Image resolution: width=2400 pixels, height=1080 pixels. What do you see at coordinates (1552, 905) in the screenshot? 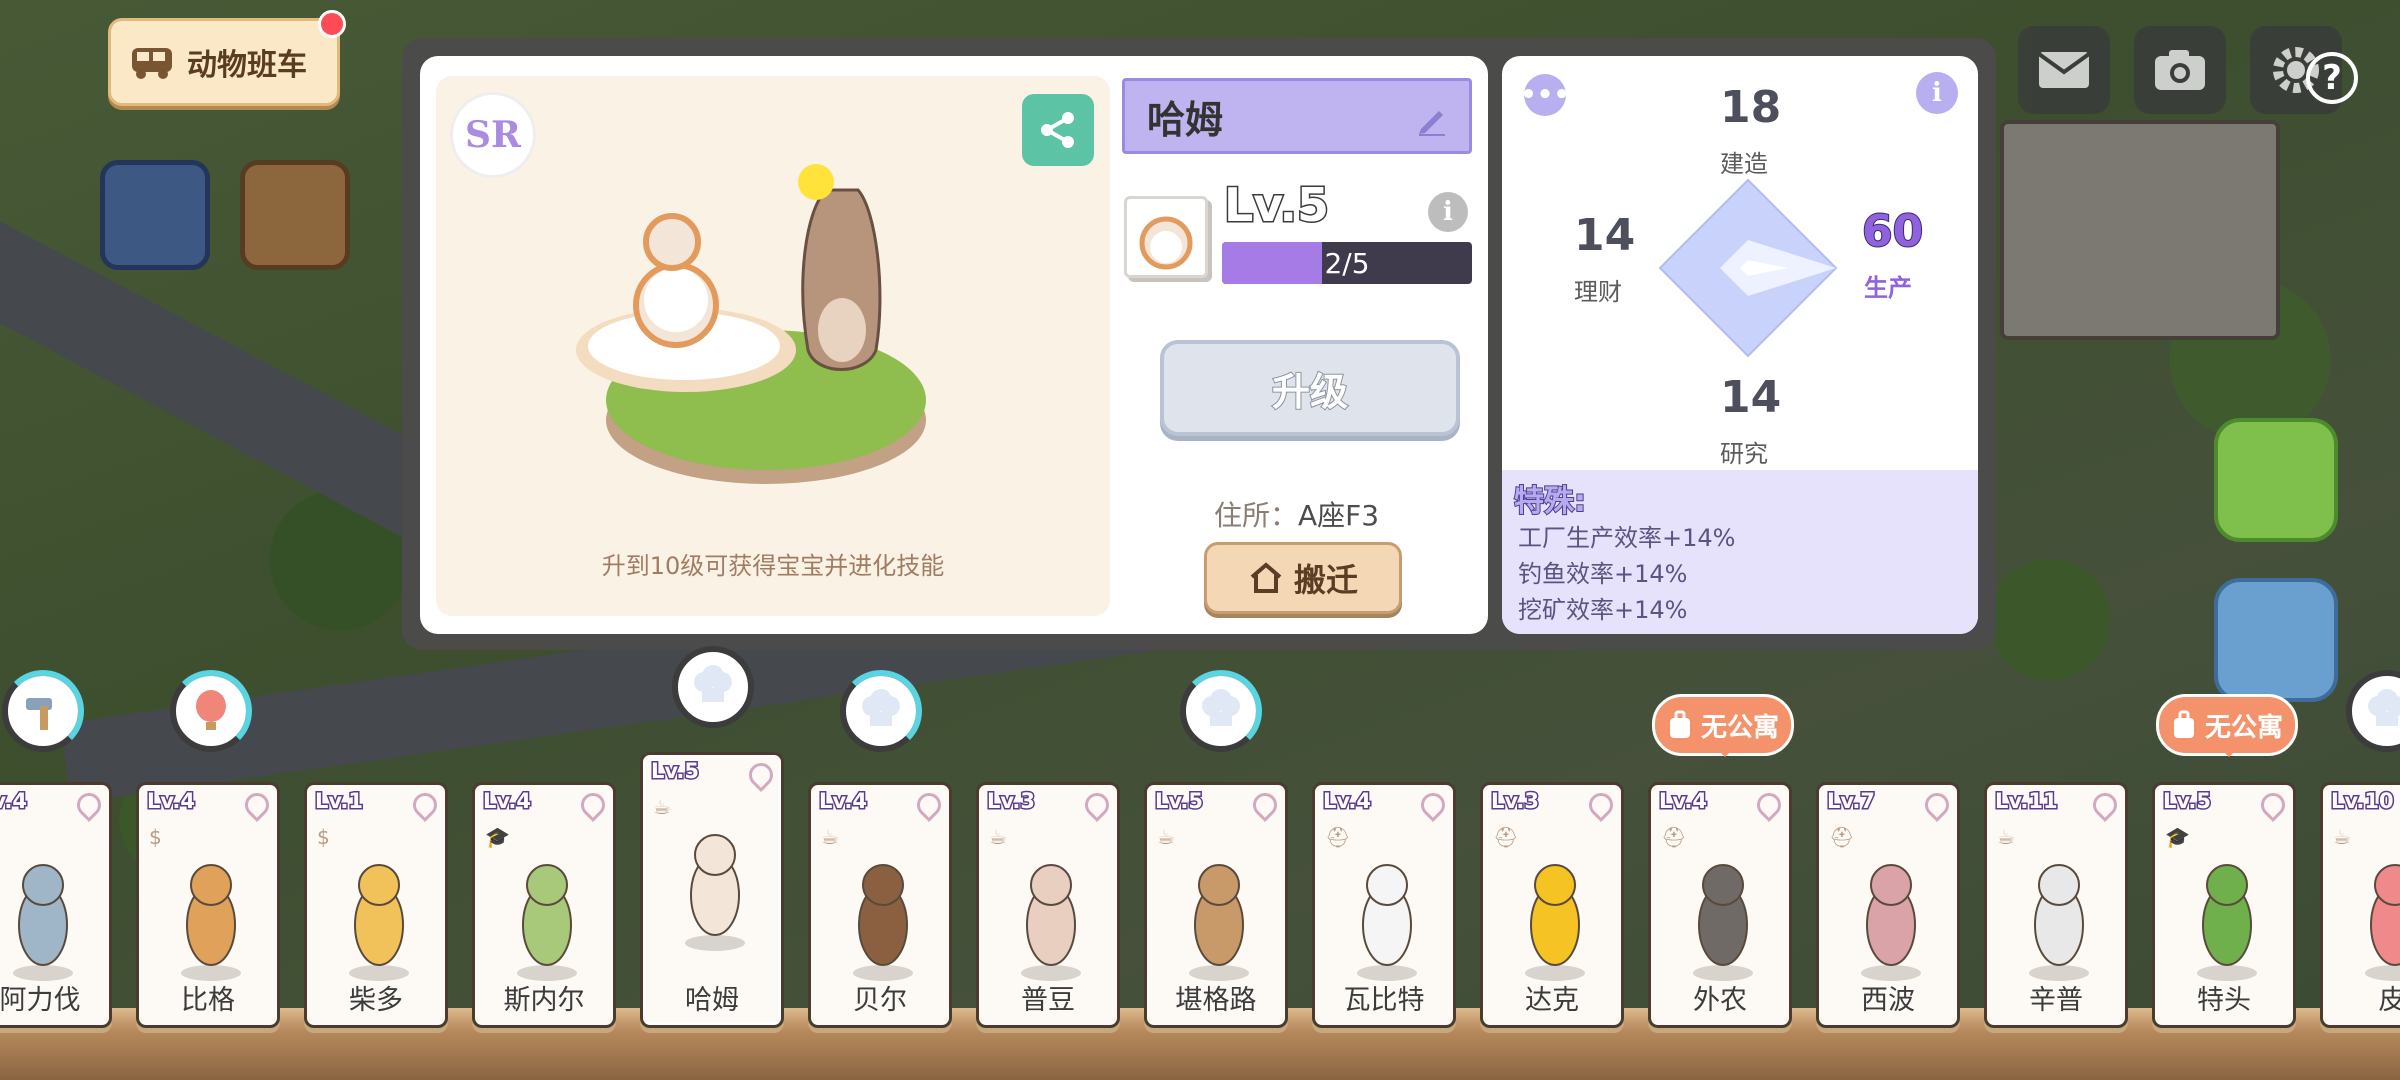
I see `animal-card: Lv.3 ⛑ 达克` at bounding box center [1552, 905].